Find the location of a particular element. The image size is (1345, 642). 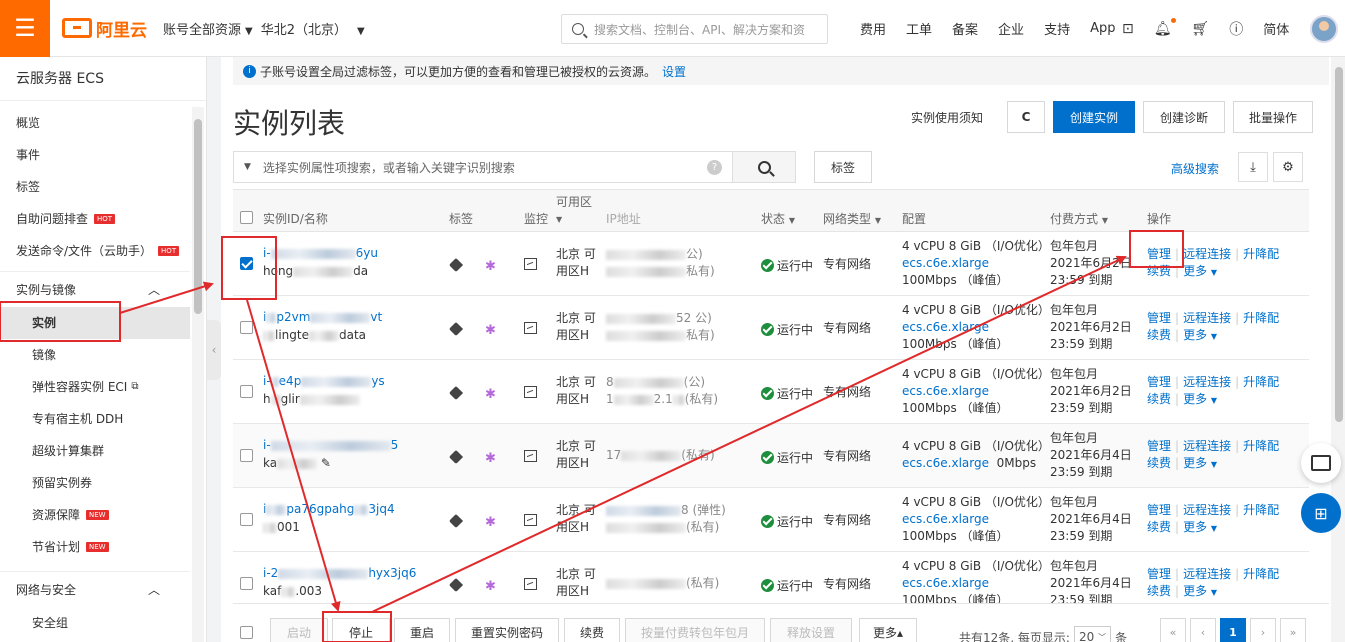

prev-page-button: ‹ is located at coordinates (1203, 630).